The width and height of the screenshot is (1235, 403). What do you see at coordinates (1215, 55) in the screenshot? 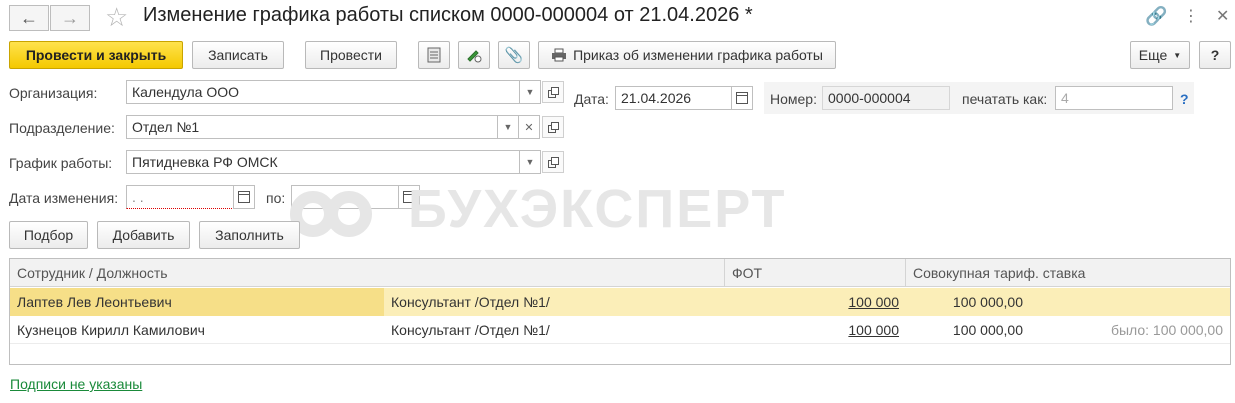
I see `help-button: ?` at bounding box center [1215, 55].